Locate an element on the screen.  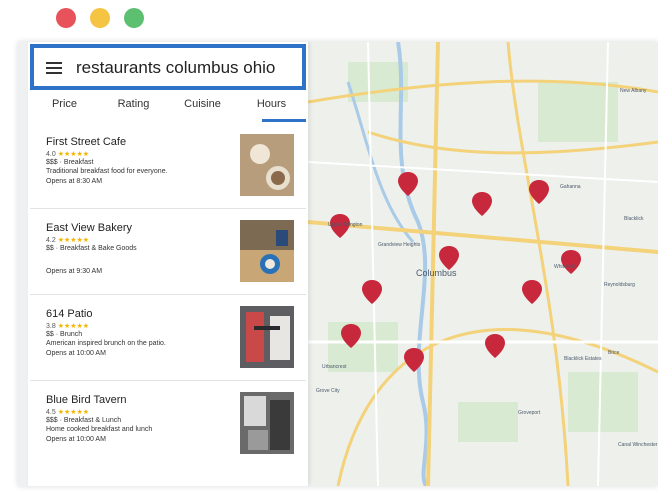
city-label: Columbus is located at coordinates (436, 273).